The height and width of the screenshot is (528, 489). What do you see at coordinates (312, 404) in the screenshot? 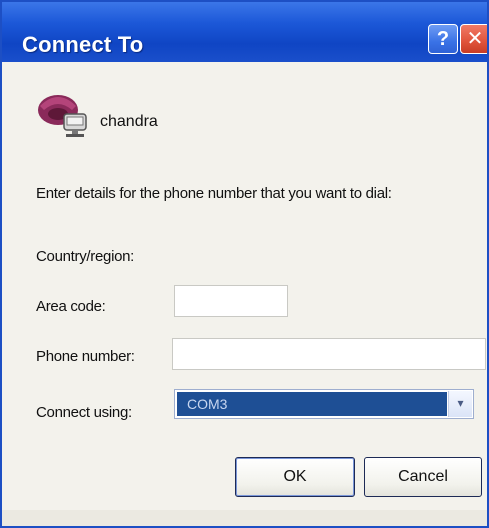
I see `connect-using-value: COM3` at bounding box center [312, 404].